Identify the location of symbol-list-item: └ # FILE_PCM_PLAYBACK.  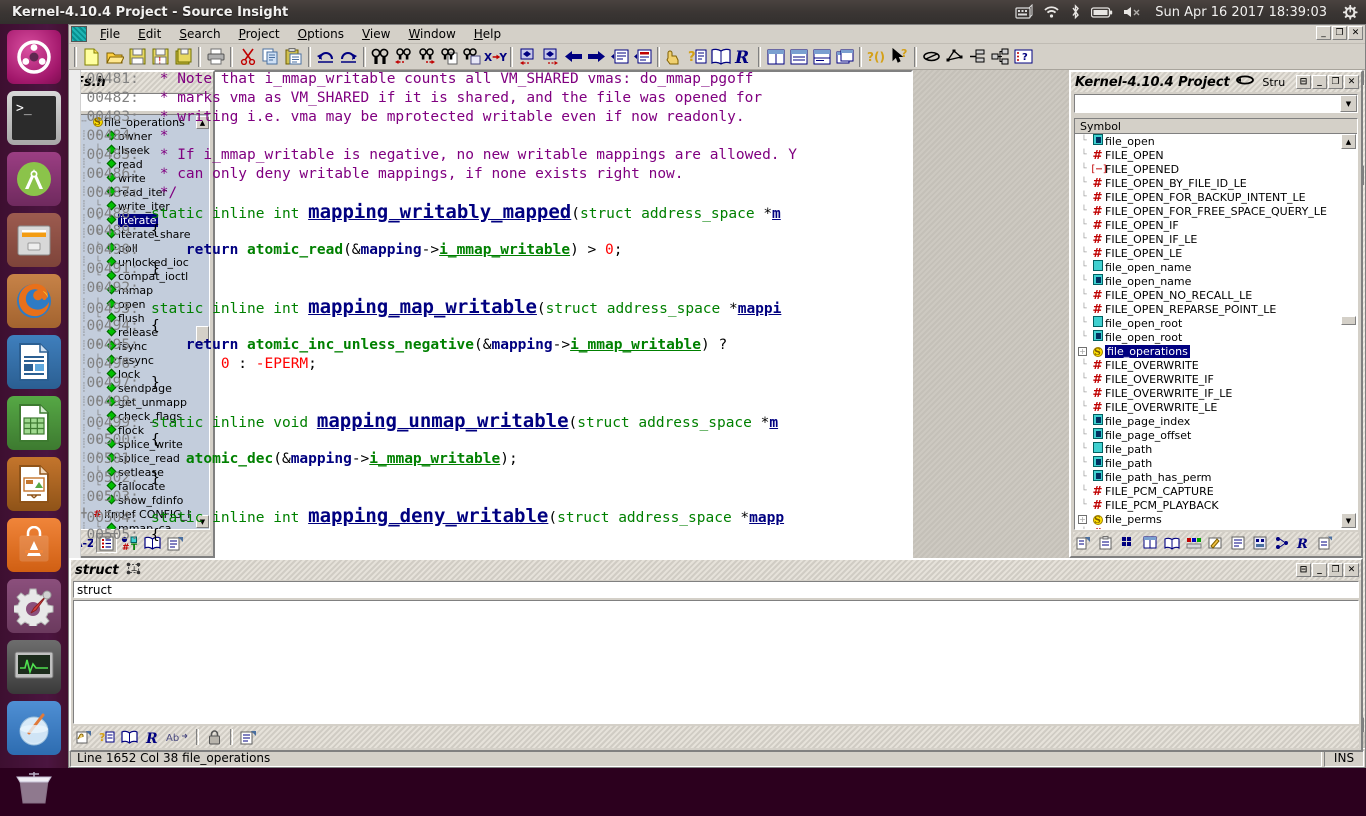
(1216, 505).